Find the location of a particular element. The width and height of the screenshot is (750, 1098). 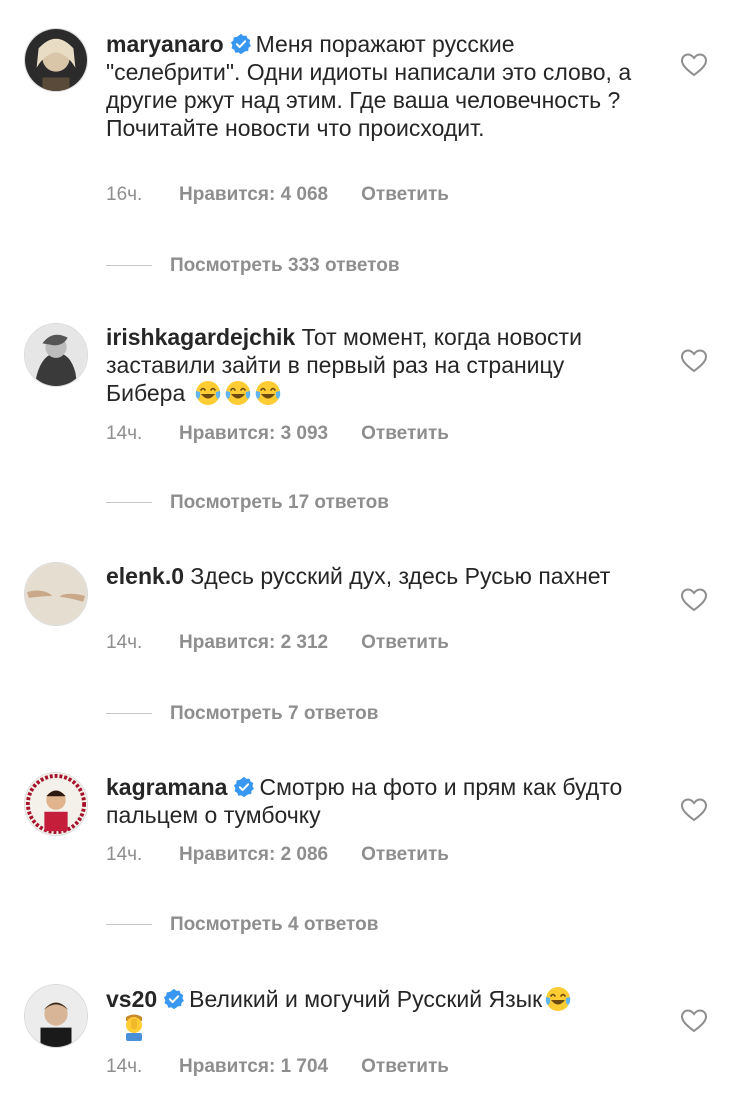

view-replies-button: Посмотреть 4 ответов is located at coordinates (242, 925).